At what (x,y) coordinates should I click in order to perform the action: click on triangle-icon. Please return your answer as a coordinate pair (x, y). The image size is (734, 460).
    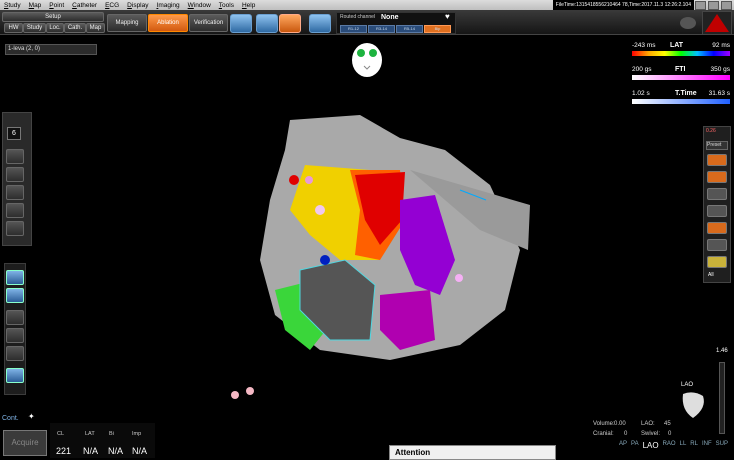
    Looking at the image, I should click on (267, 23).